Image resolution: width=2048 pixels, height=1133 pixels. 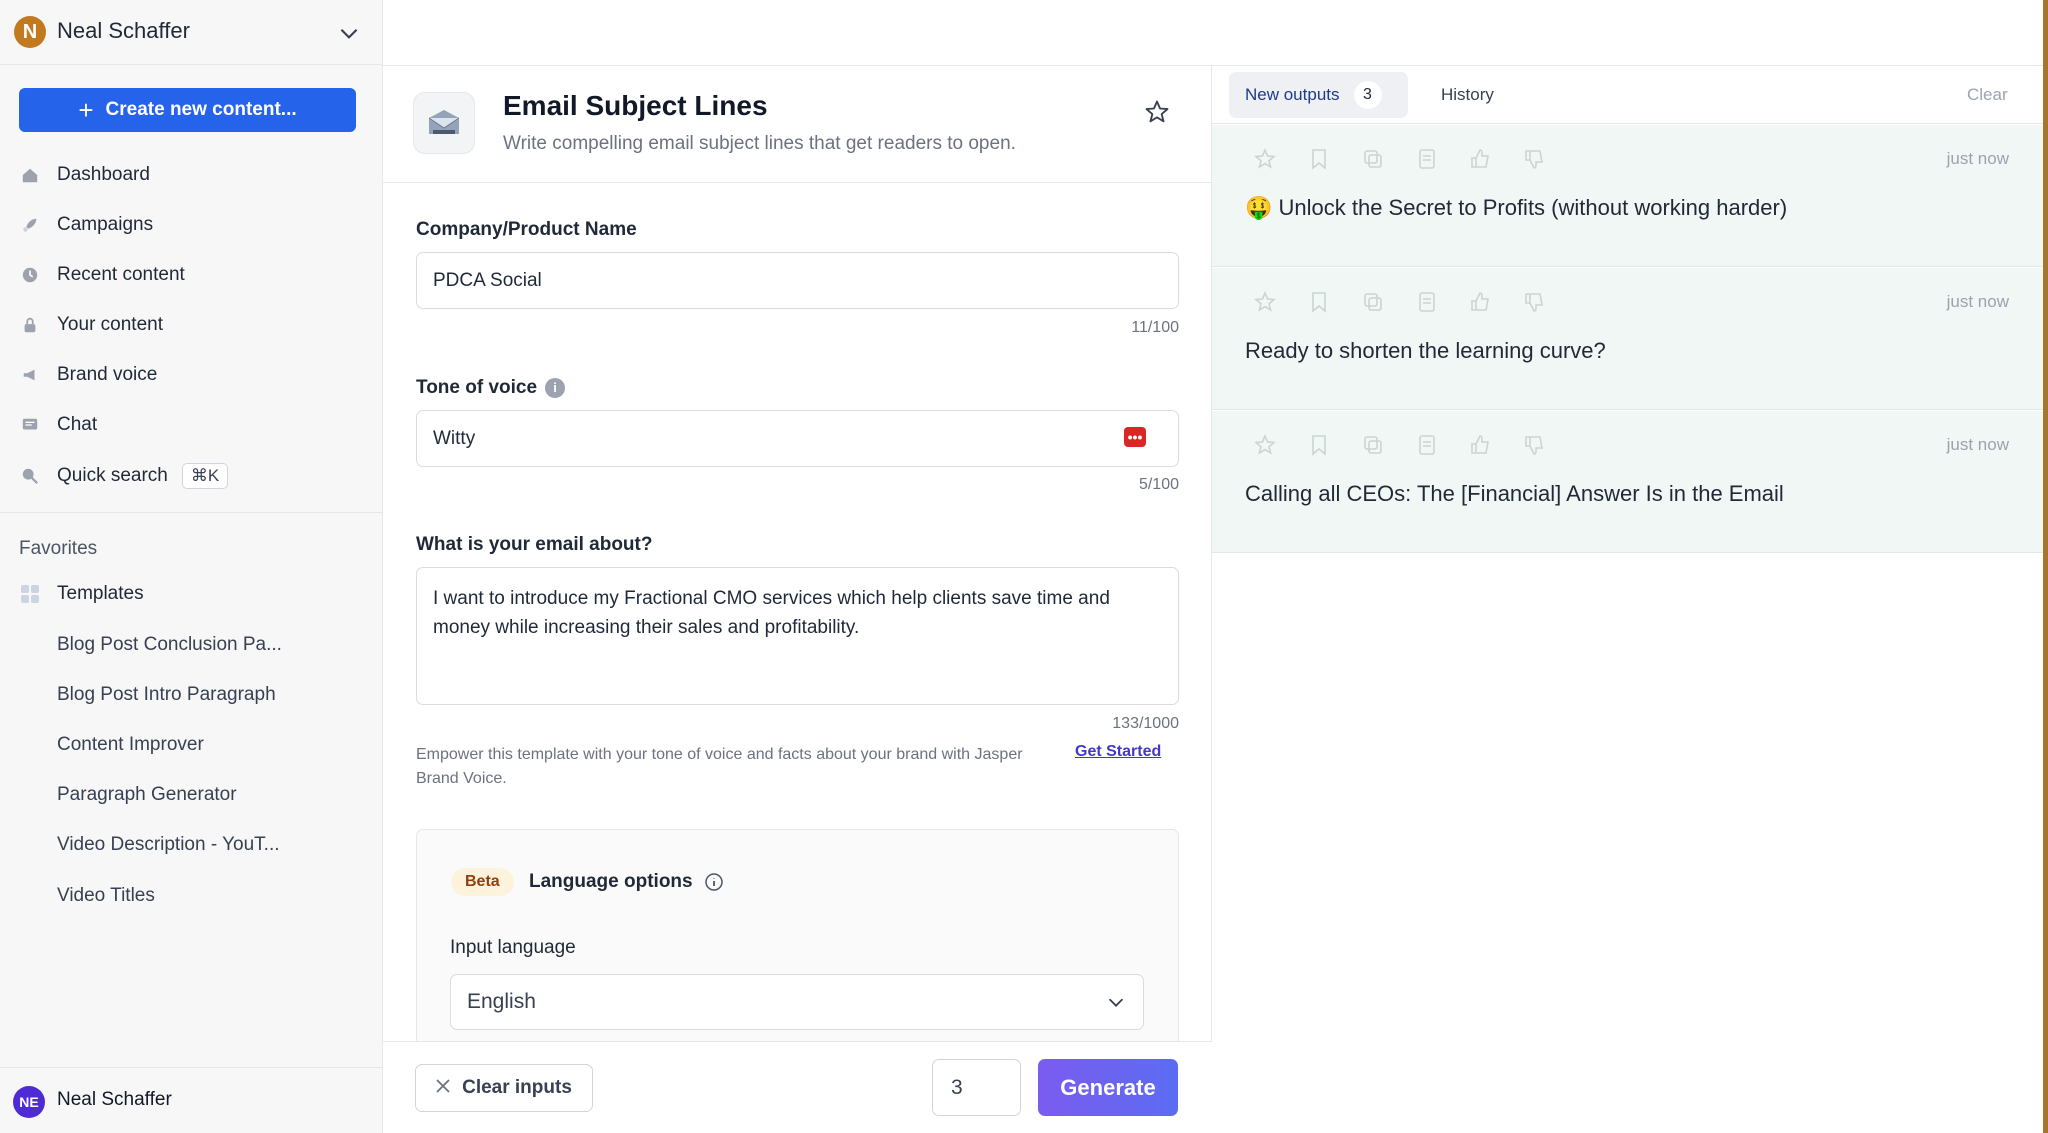 What do you see at coordinates (1157, 112) in the screenshot?
I see `favorite-star-icon` at bounding box center [1157, 112].